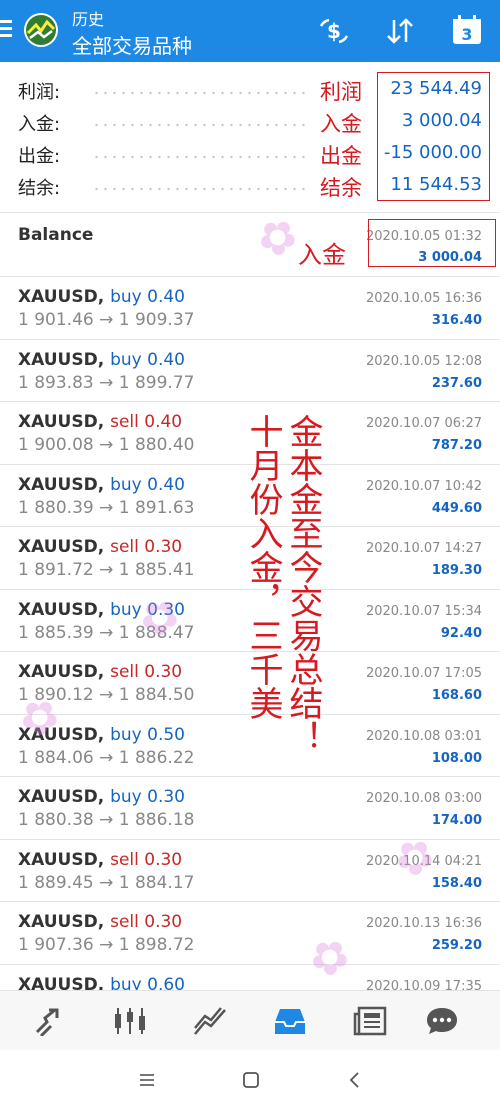 The width and height of the screenshot is (500, 1111). What do you see at coordinates (423, 798) in the screenshot?
I see `trade-date: 2020.10.08 03:00` at bounding box center [423, 798].